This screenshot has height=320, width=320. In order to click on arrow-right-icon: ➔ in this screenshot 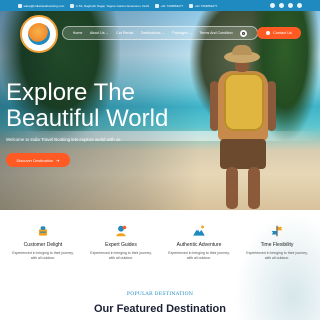, I will do `click(58, 160)`.